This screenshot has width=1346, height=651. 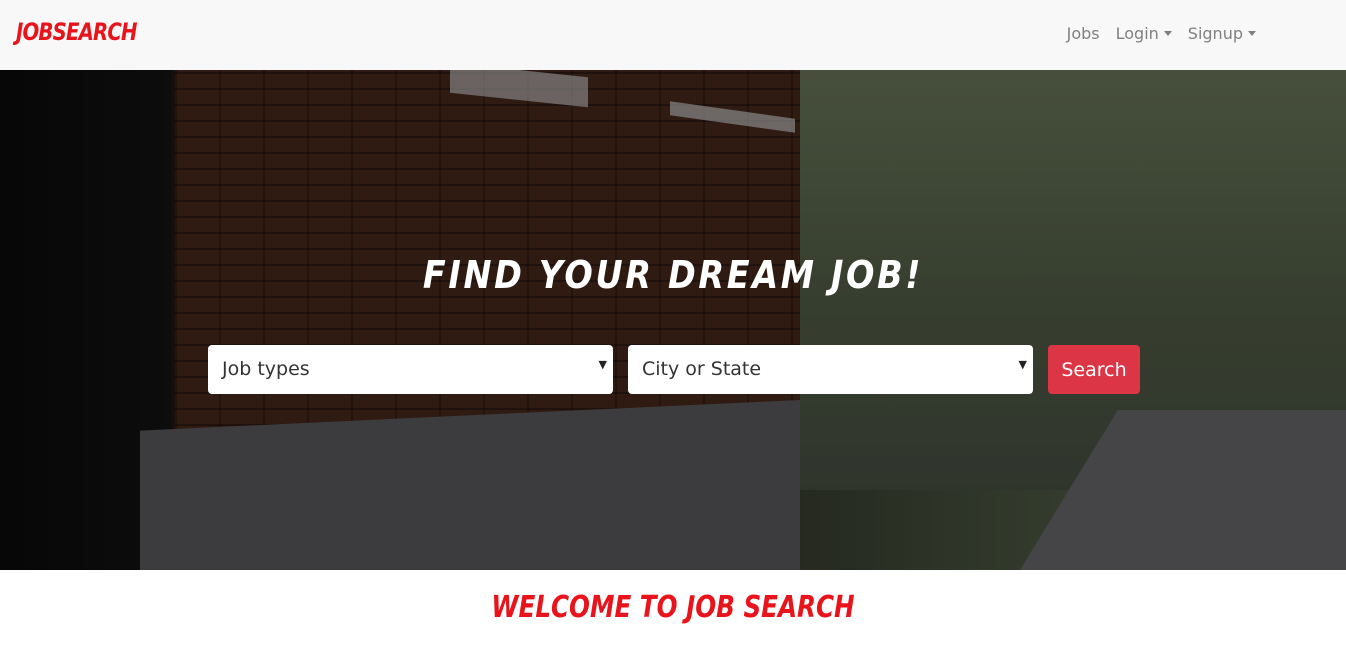 I want to click on nav-login-dropdown: Login, so click(x=1144, y=33).